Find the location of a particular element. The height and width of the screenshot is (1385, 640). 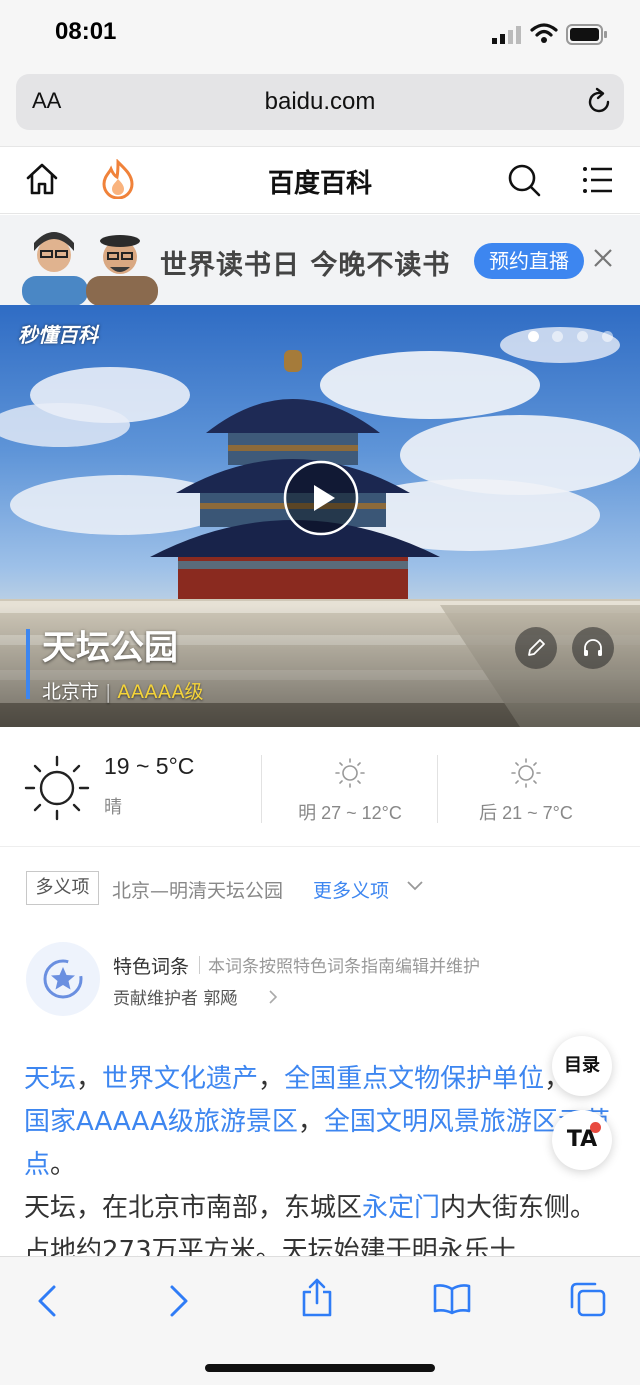

promo-banner: 世界读书日 今晚不读书 预约直播 is located at coordinates (320, 260).